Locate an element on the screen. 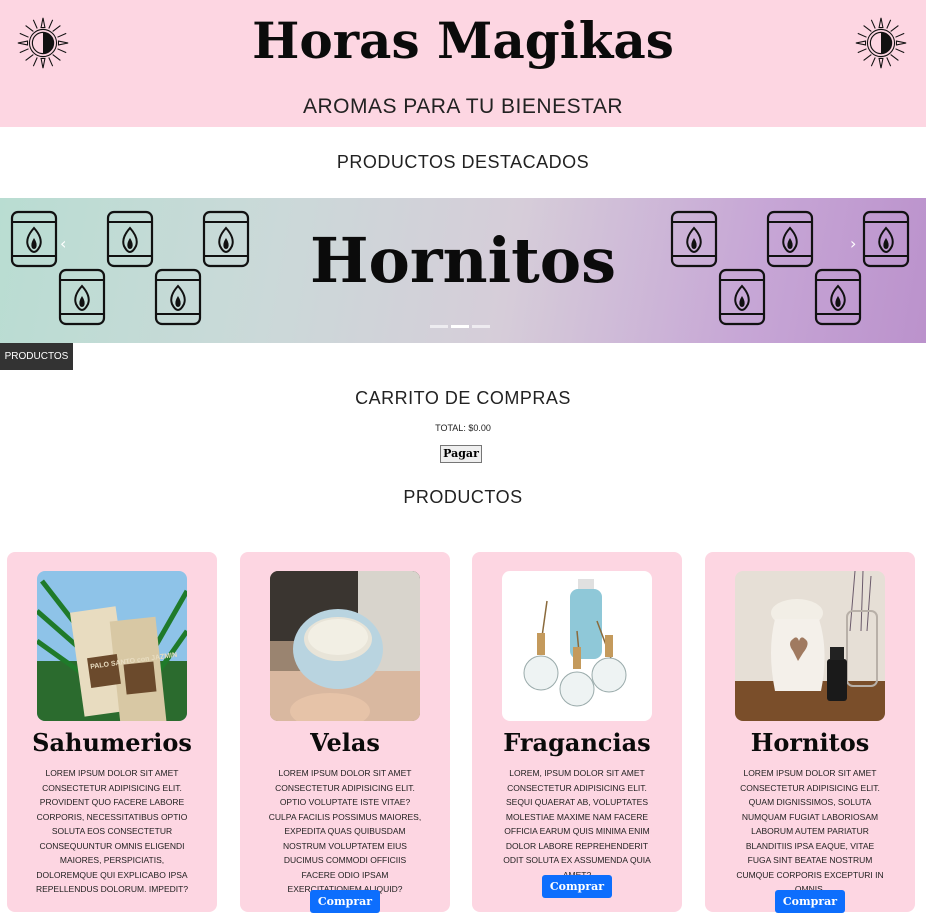  product-name: Fragancias is located at coordinates (577, 742).